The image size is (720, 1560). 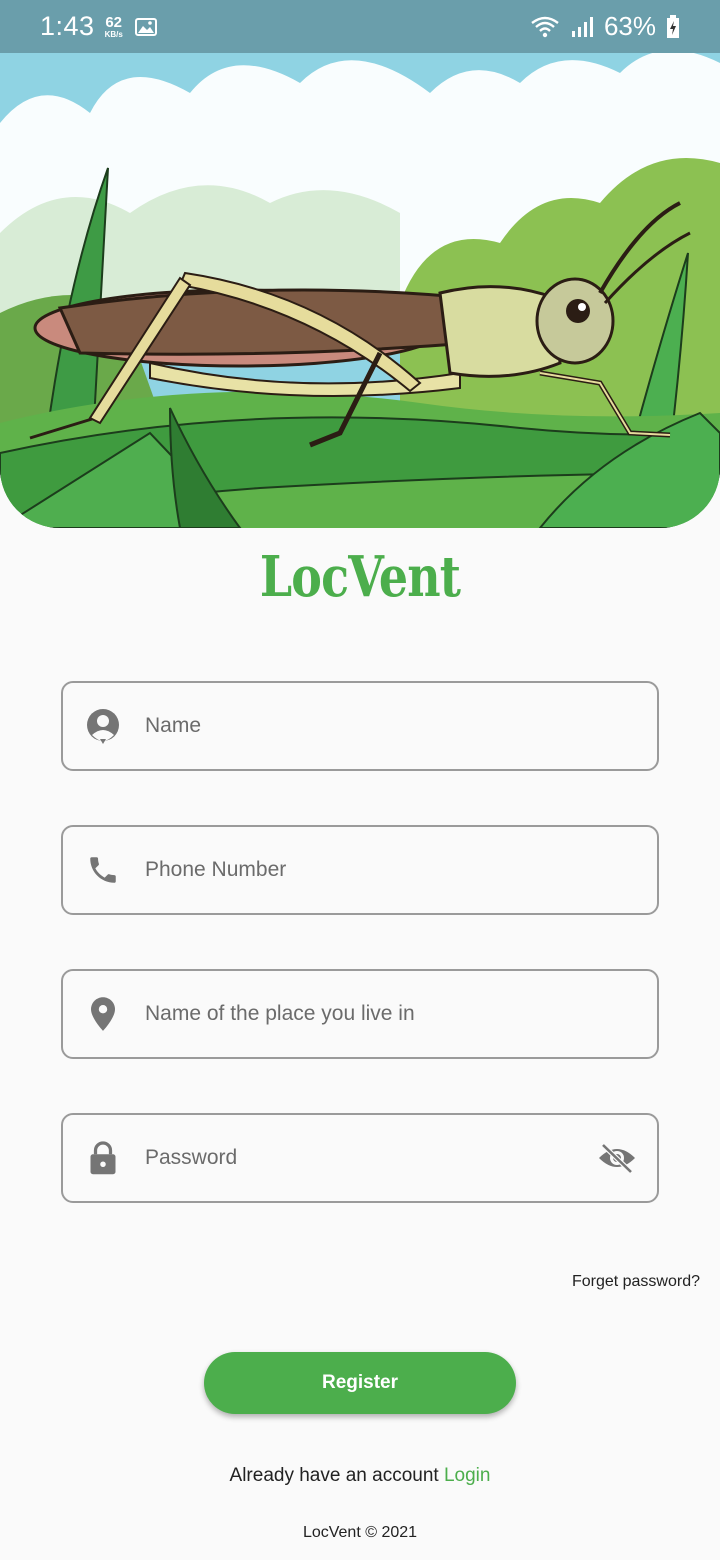 I want to click on copyright-footer: LocVent © 2021, so click(x=360, y=1532).